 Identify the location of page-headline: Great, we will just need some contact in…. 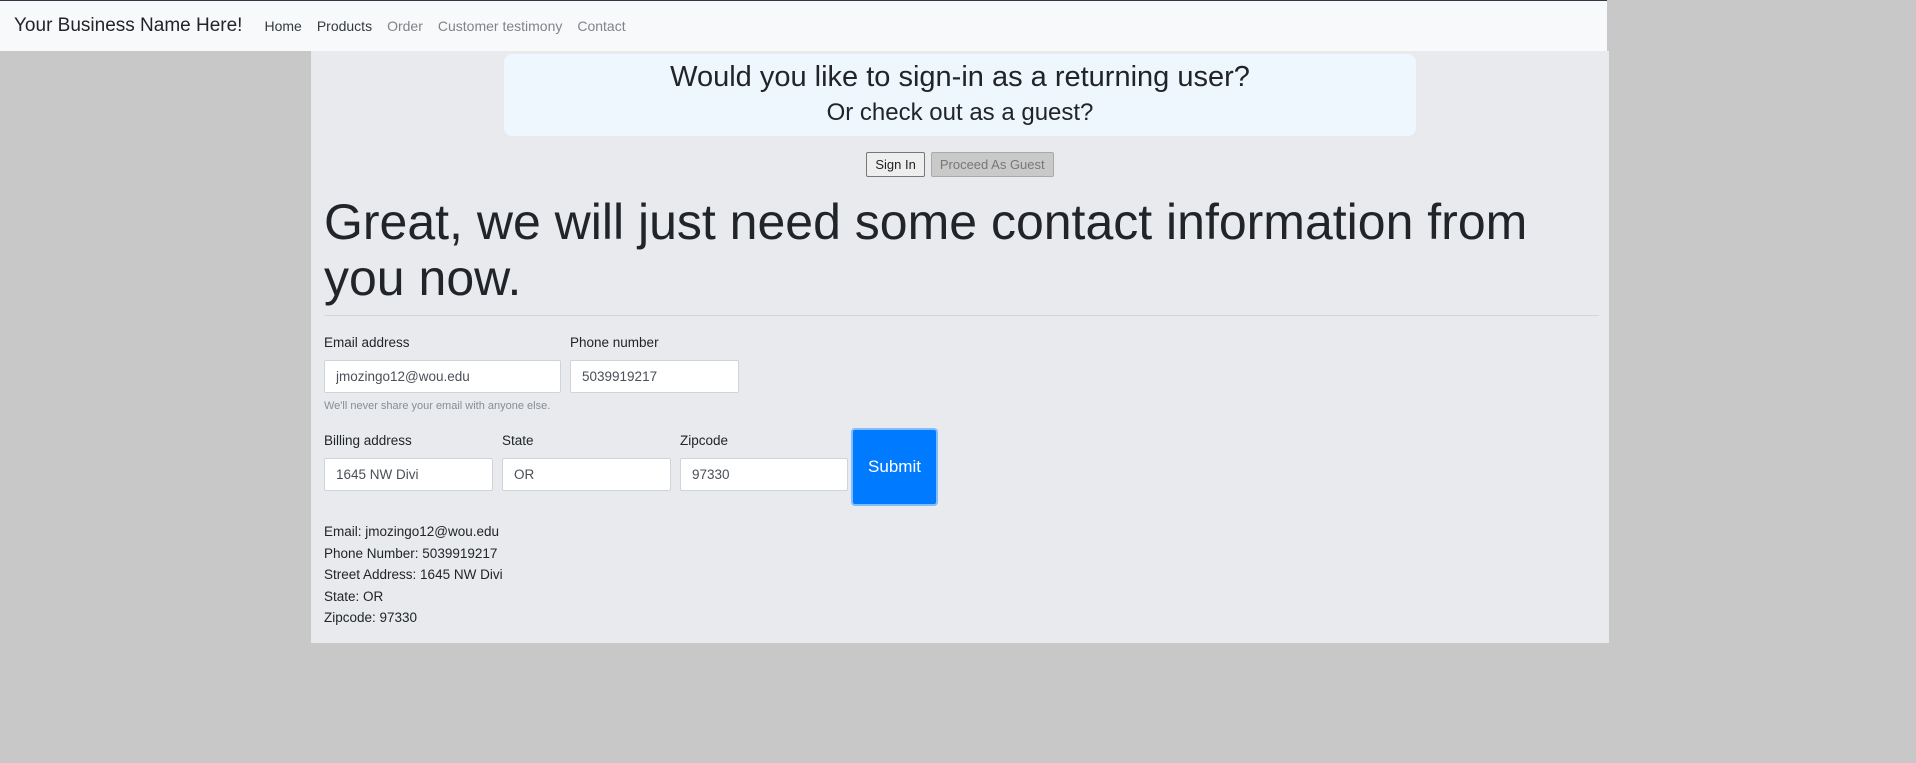
(926, 250).